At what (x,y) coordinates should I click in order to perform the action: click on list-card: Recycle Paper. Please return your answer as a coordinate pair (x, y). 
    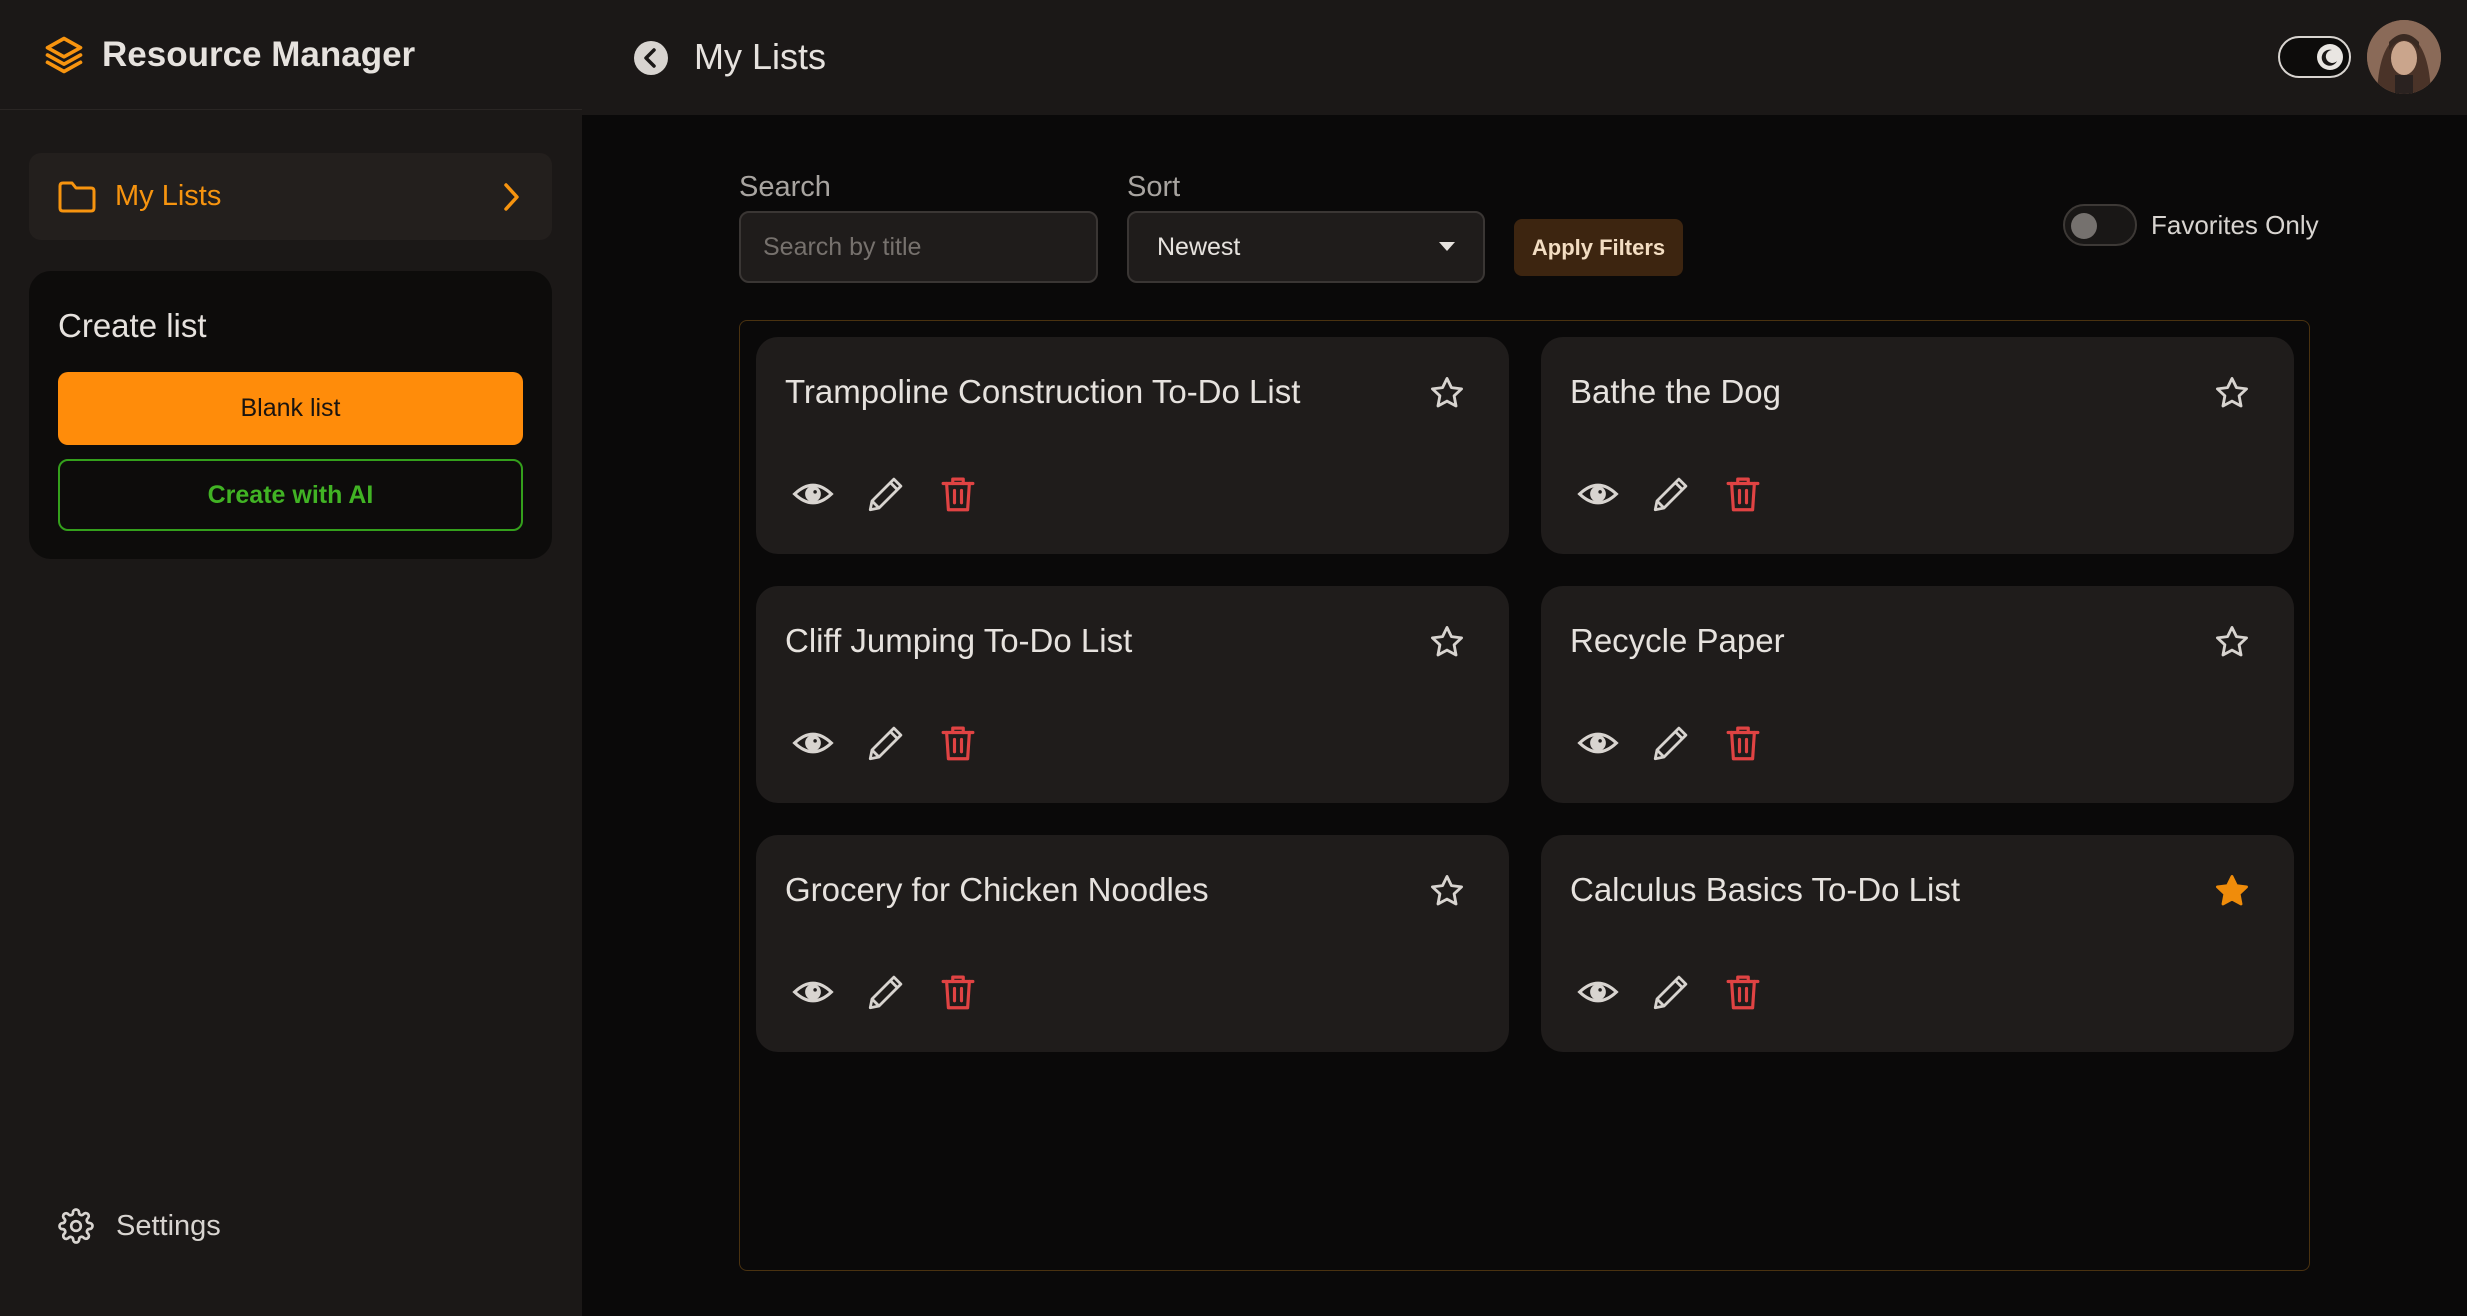
    Looking at the image, I should click on (1917, 694).